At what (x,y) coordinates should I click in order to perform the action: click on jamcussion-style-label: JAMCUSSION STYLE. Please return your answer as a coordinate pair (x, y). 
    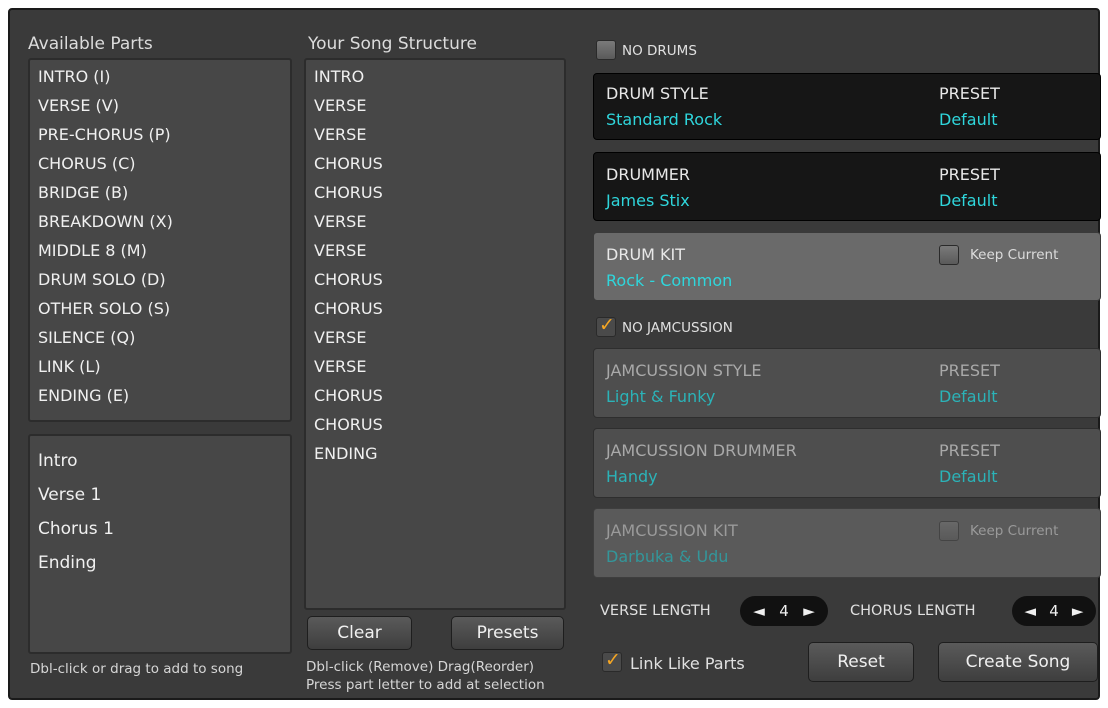
    Looking at the image, I should click on (684, 370).